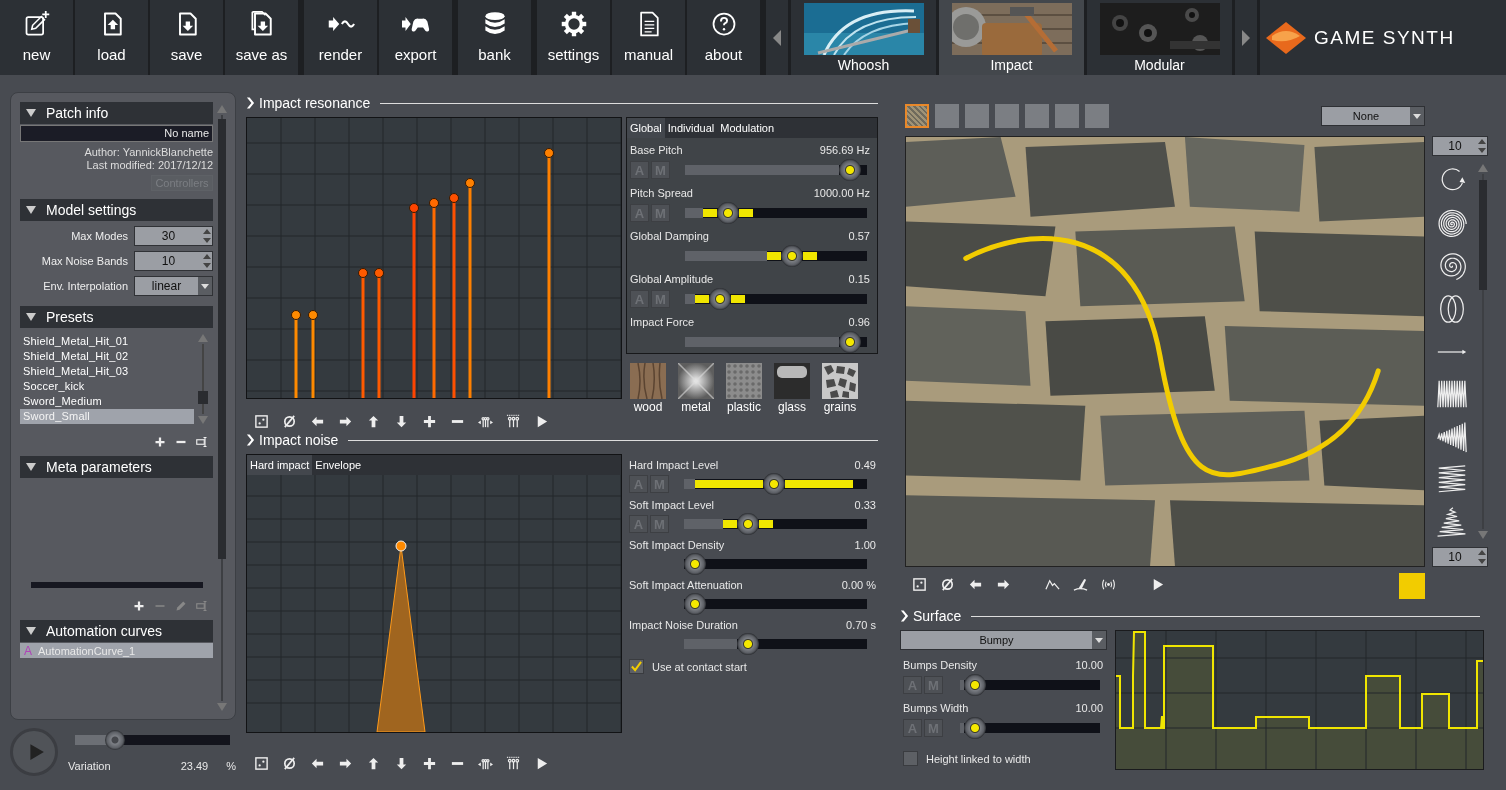  I want to click on dropdown: linear, so click(173, 286).